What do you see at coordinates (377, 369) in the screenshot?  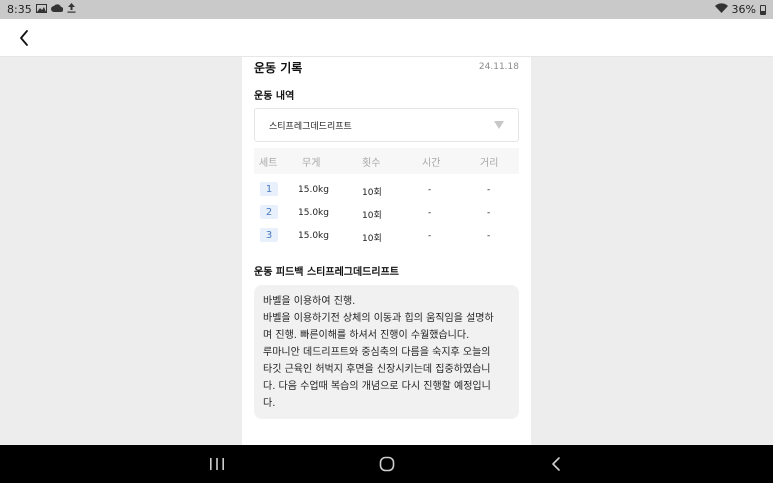 I see `feedback-line: 타깃 근육인 허벅지 후면을 신장시키는데 집중하였습니` at bounding box center [377, 369].